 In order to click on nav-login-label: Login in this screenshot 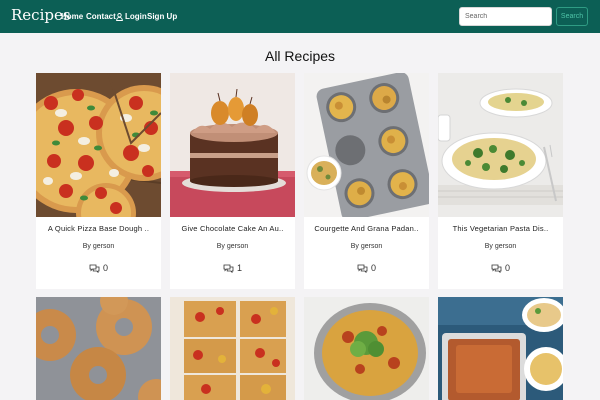, I will do `click(136, 16)`.